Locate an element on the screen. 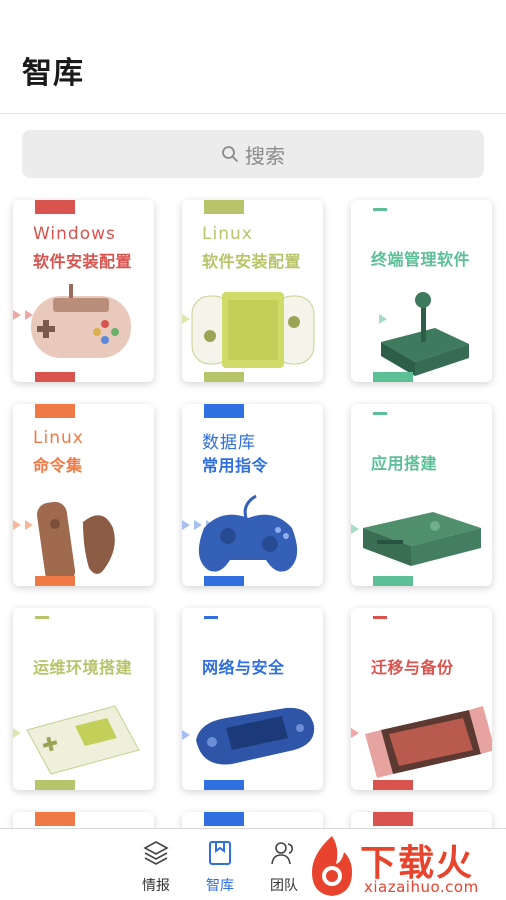 The image size is (506, 900). card-title: 应用搭建 is located at coordinates (404, 463).